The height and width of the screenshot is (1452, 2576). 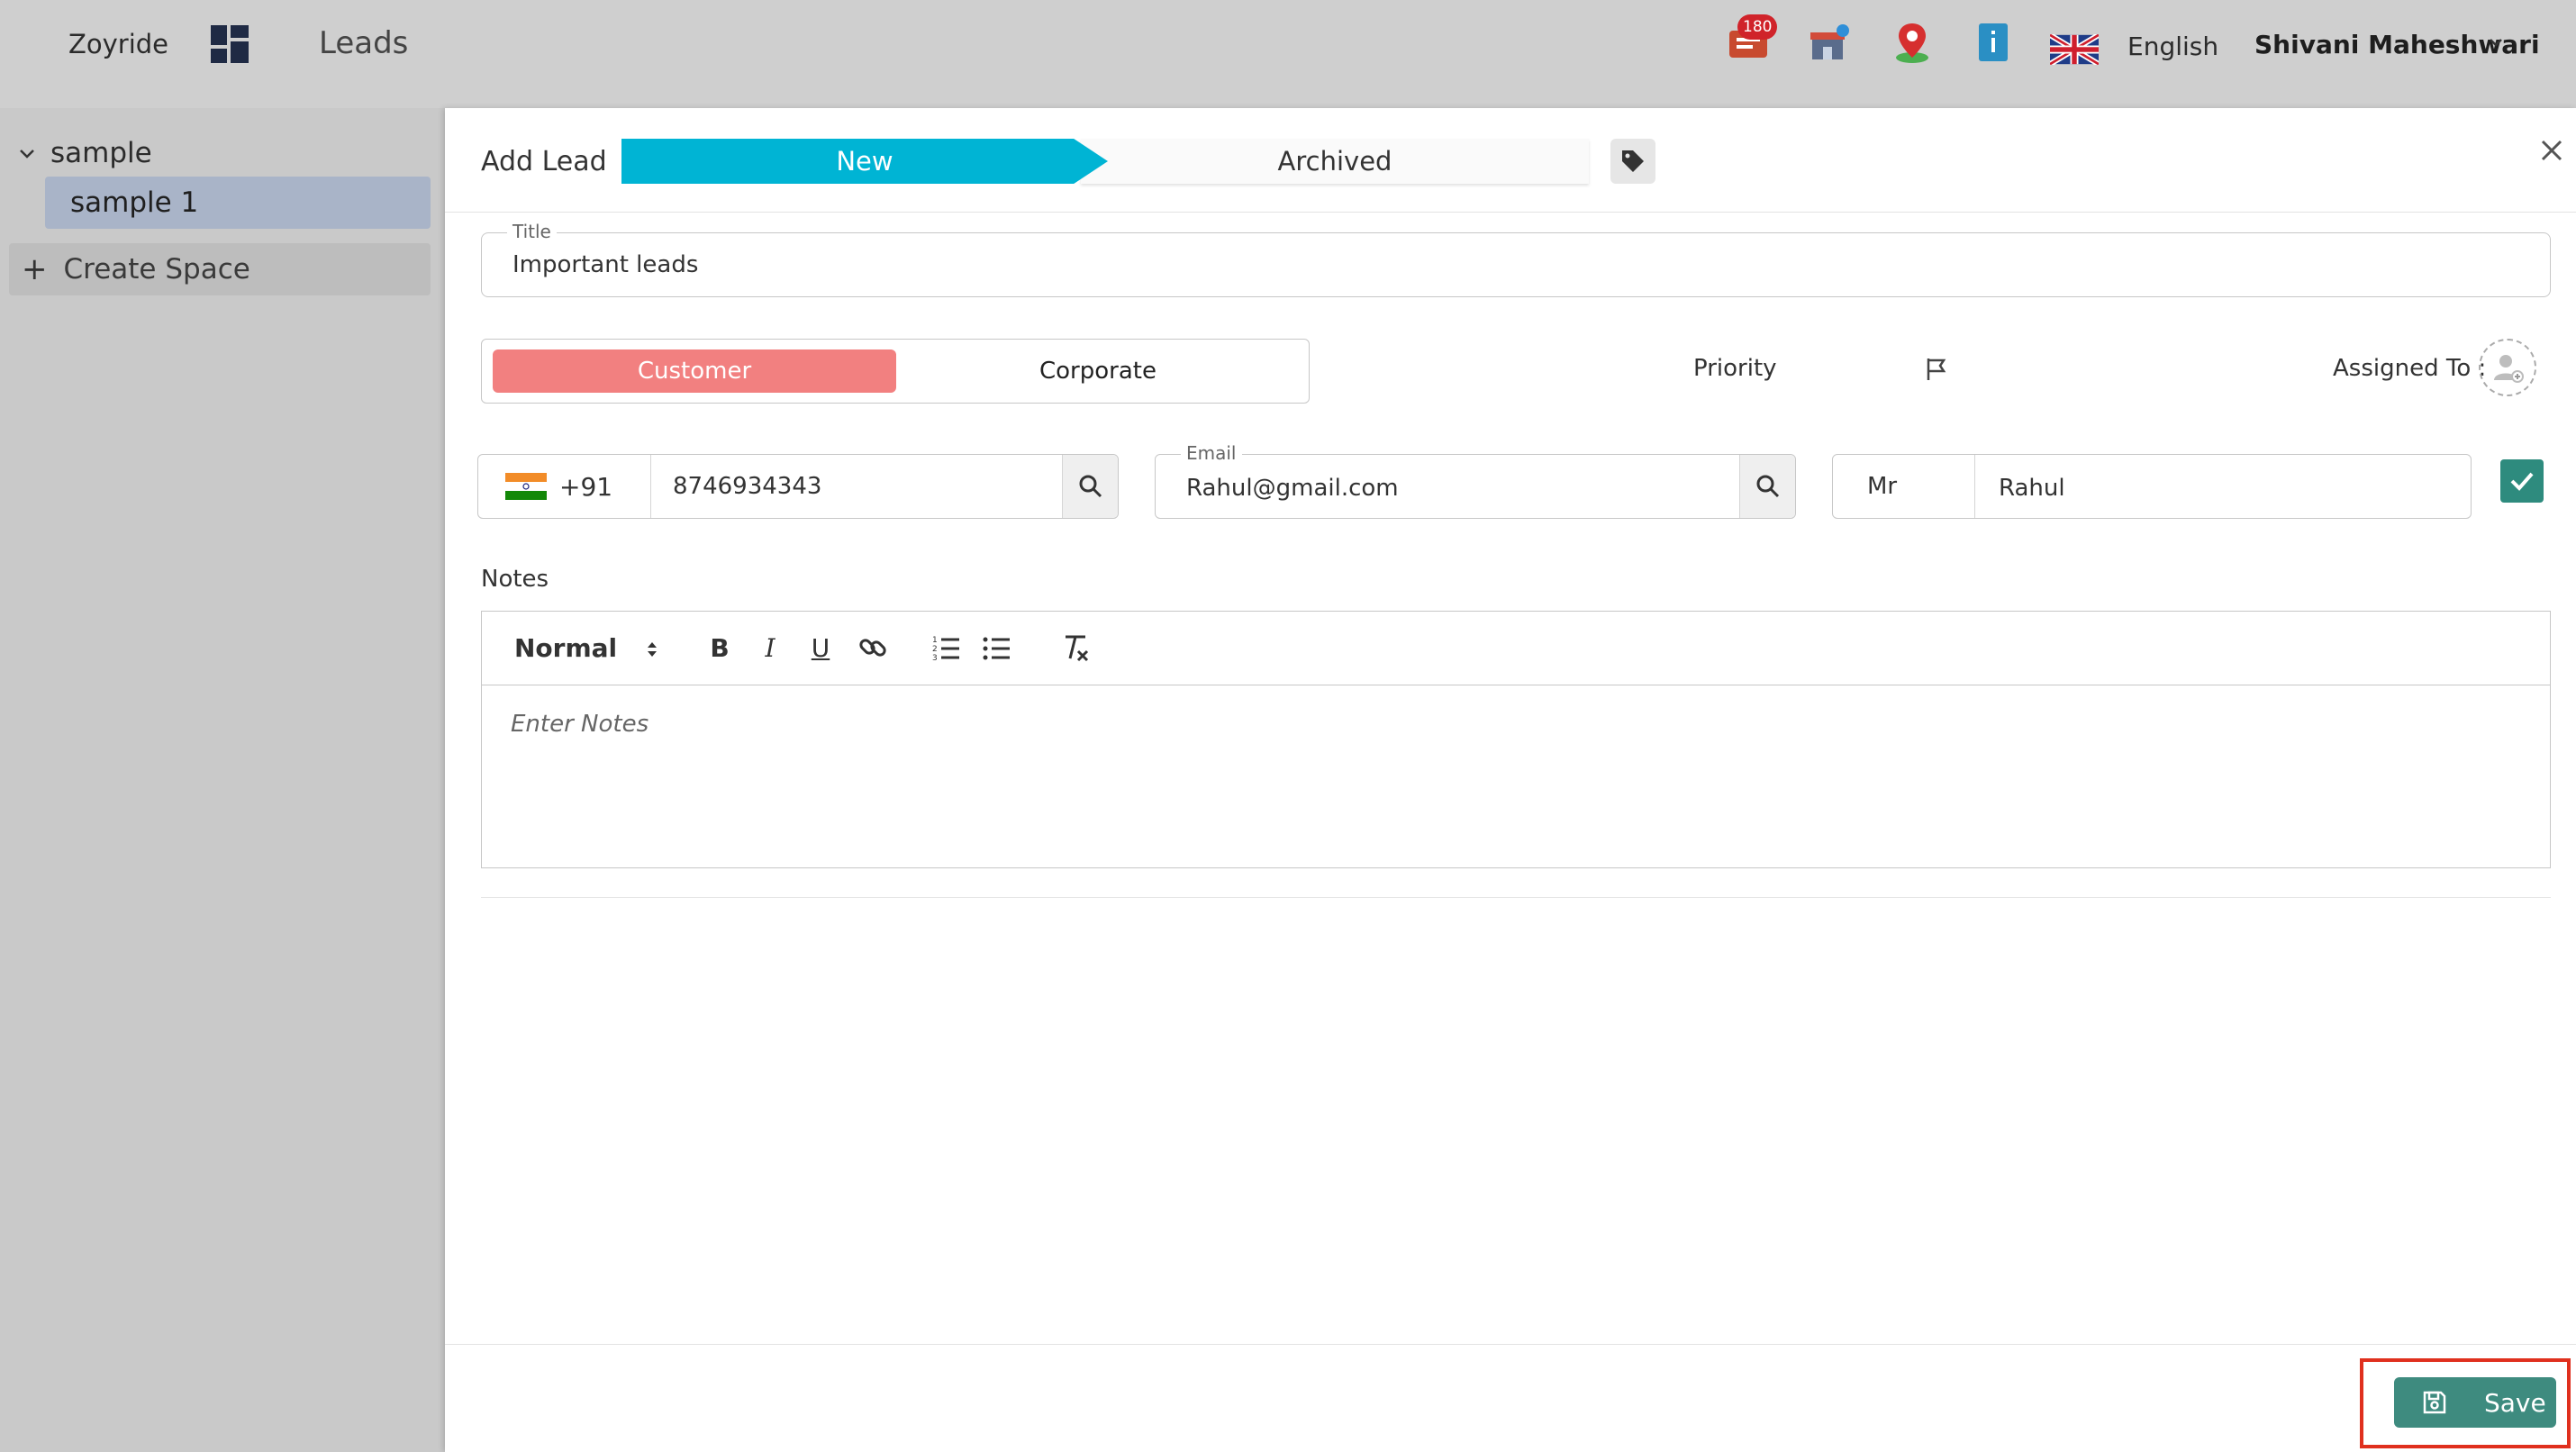 I want to click on country-code: +91, so click(x=586, y=486).